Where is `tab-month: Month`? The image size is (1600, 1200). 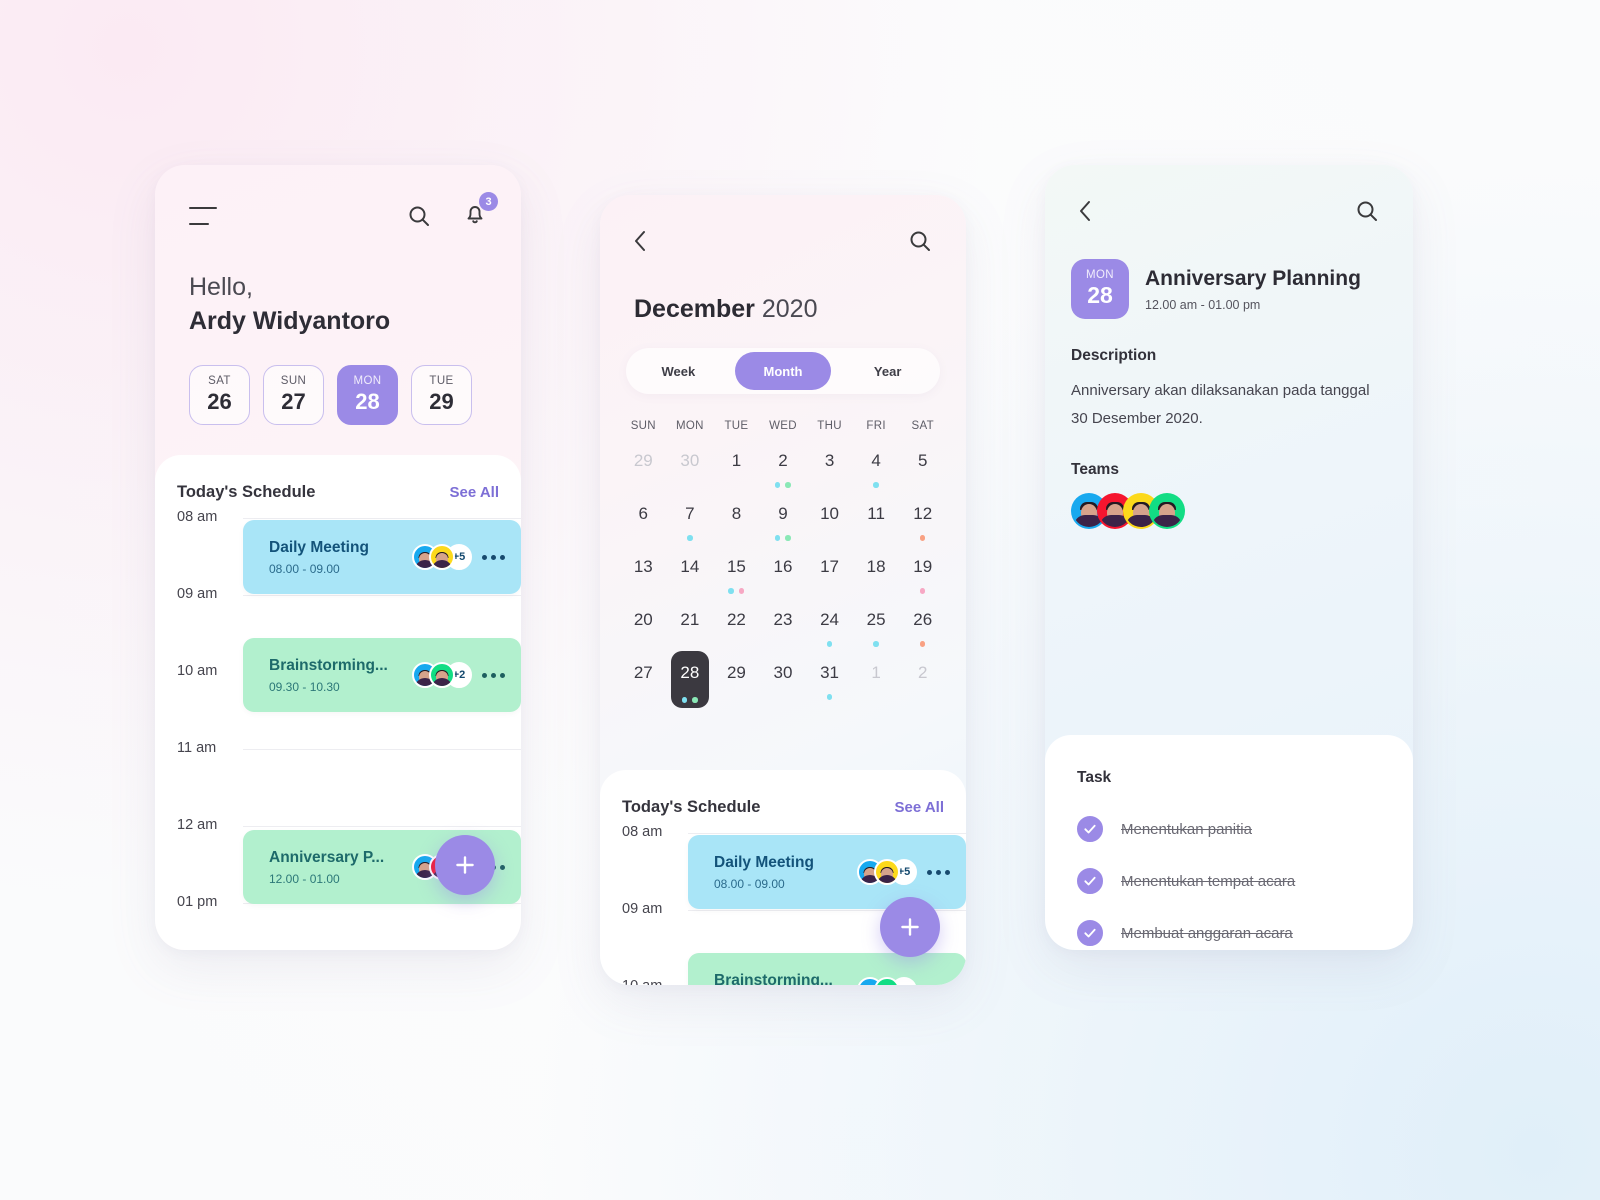 tab-month: Month is located at coordinates (783, 371).